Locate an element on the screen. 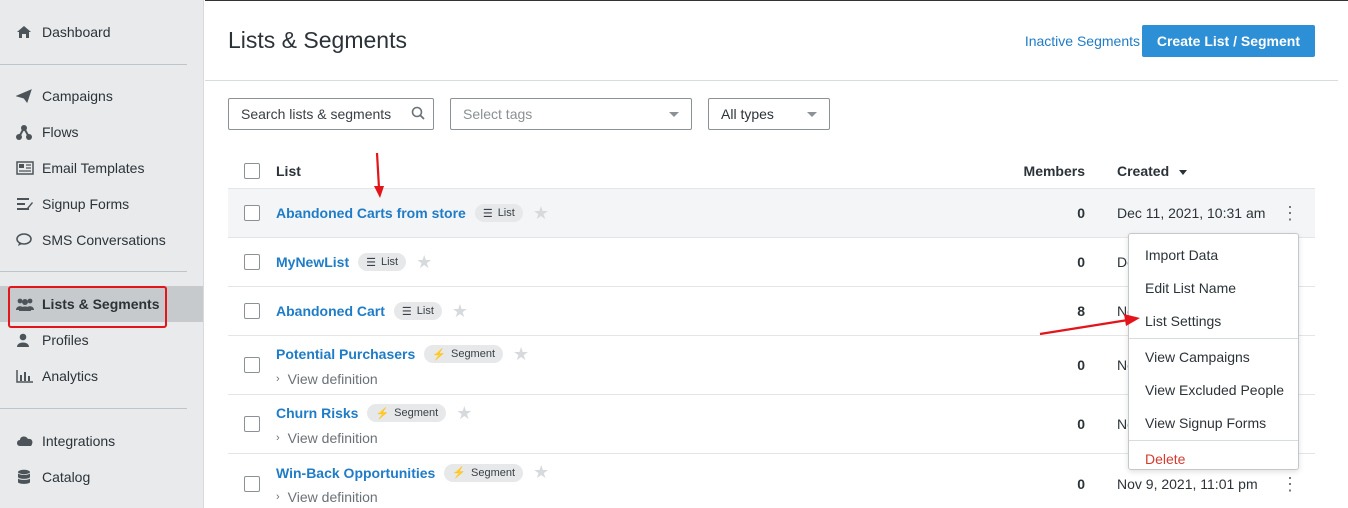 The width and height of the screenshot is (1348, 508). search-icon is located at coordinates (418, 114).